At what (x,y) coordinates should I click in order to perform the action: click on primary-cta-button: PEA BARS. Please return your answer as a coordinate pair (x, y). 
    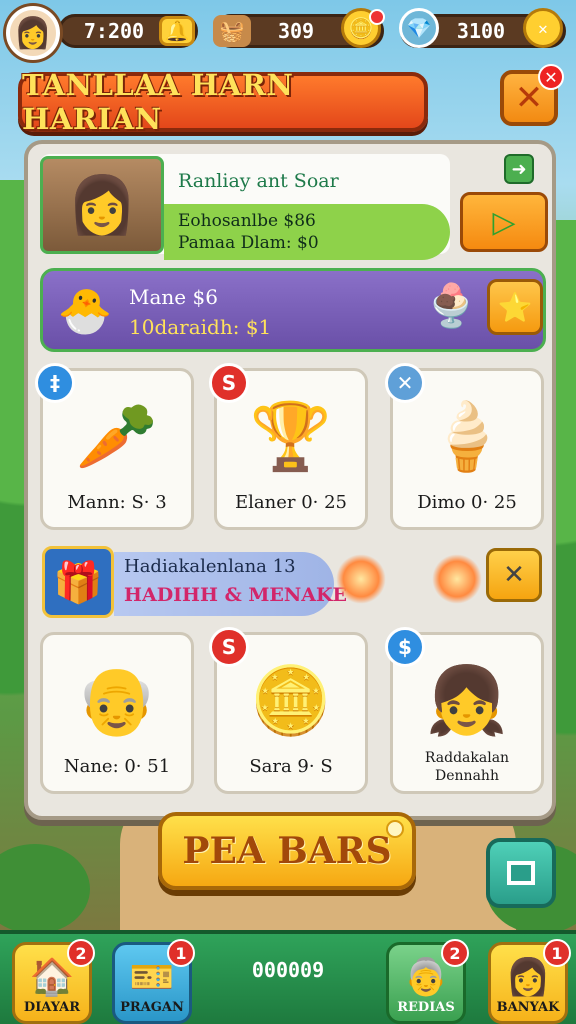
    Looking at the image, I should click on (287, 851).